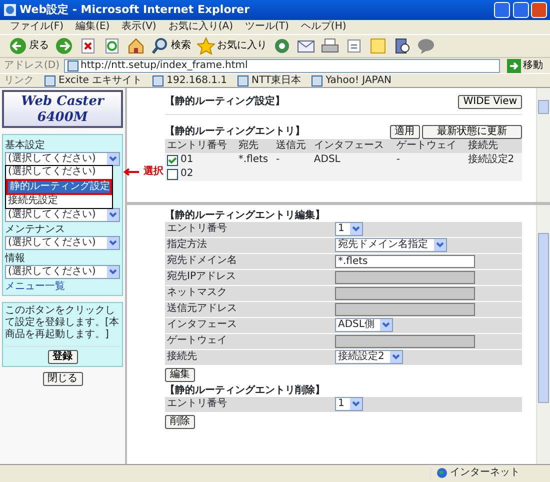  What do you see at coordinates (135, 10) in the screenshot?
I see `window-title: Web設定 - Microsoft Internet Explorer` at bounding box center [135, 10].